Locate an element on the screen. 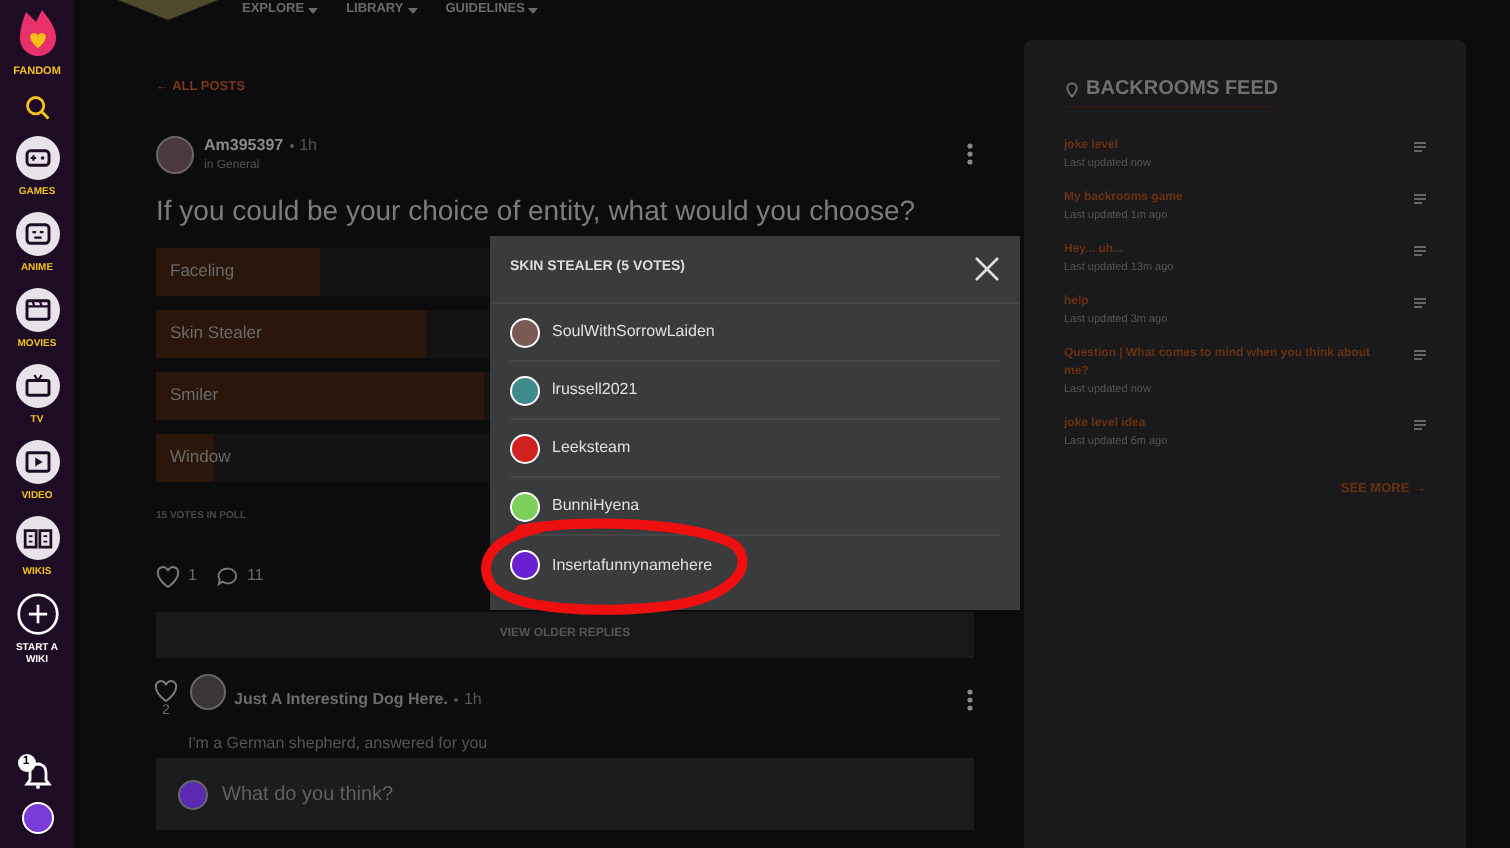 Image resolution: width=1510 pixels, height=848 pixels. voter-row: Insertafunnynamehere is located at coordinates (755, 565).